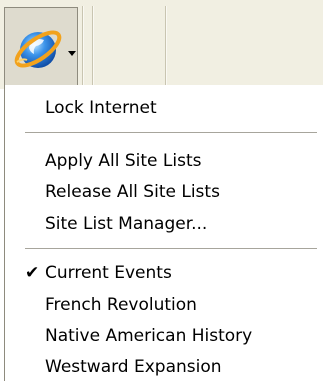 This screenshot has width=323, height=382. What do you see at coordinates (123, 161) in the screenshot?
I see `menu-item-label: Apply All Site Lists` at bounding box center [123, 161].